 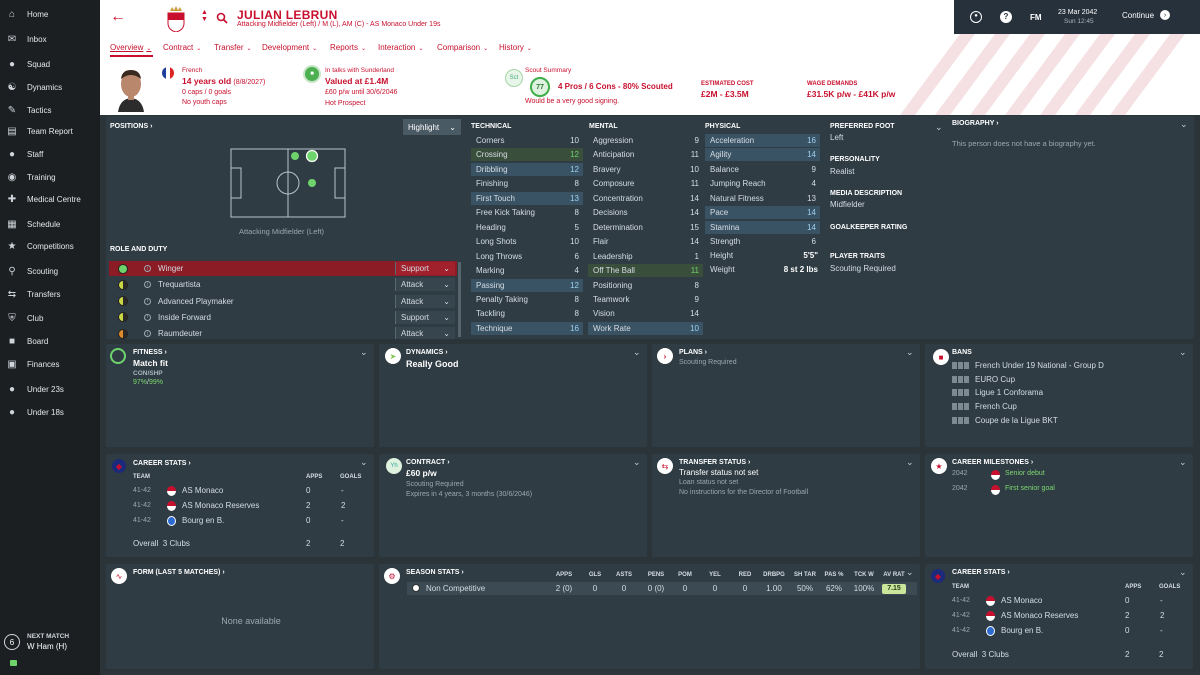 What do you see at coordinates (527, 270) in the screenshot?
I see `attribute-row: Marking 4` at bounding box center [527, 270].